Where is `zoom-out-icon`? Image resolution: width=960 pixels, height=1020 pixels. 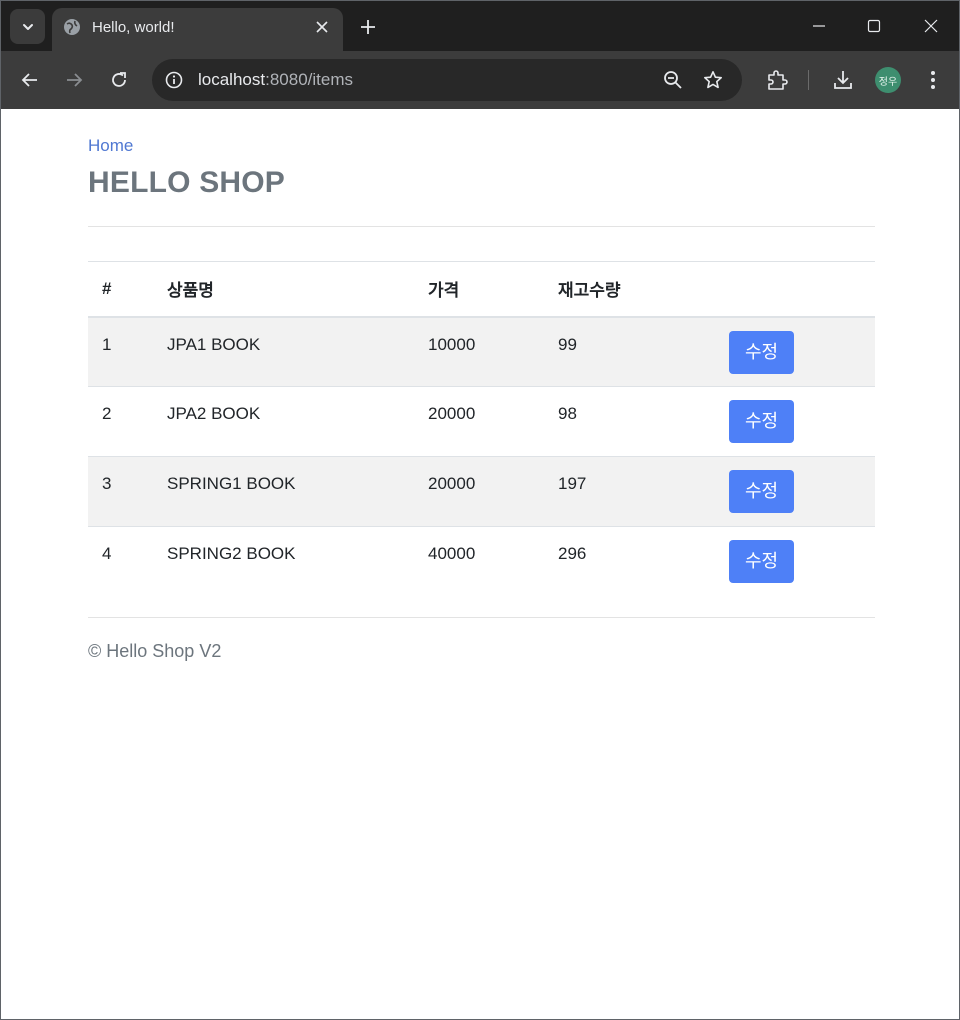
zoom-out-icon is located at coordinates (673, 80).